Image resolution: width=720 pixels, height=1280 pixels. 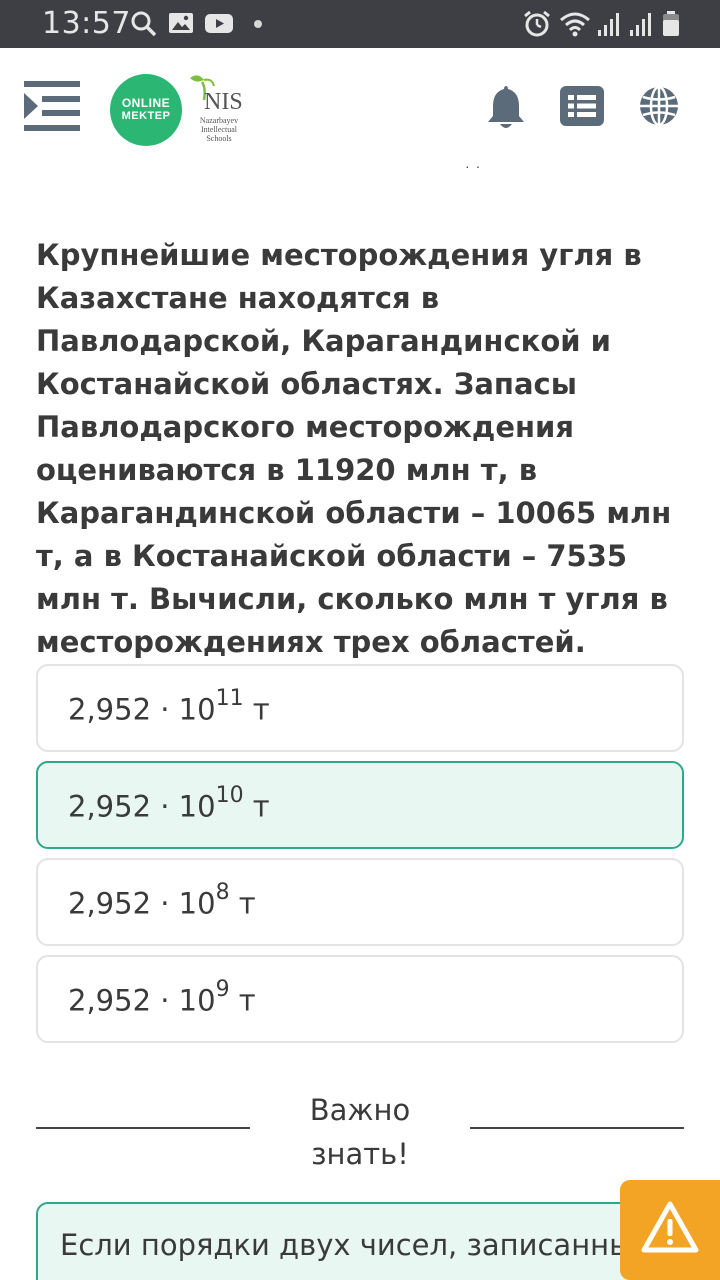 I want to click on answer-option-4: 2,952 · 109 т, so click(x=360, y=999).